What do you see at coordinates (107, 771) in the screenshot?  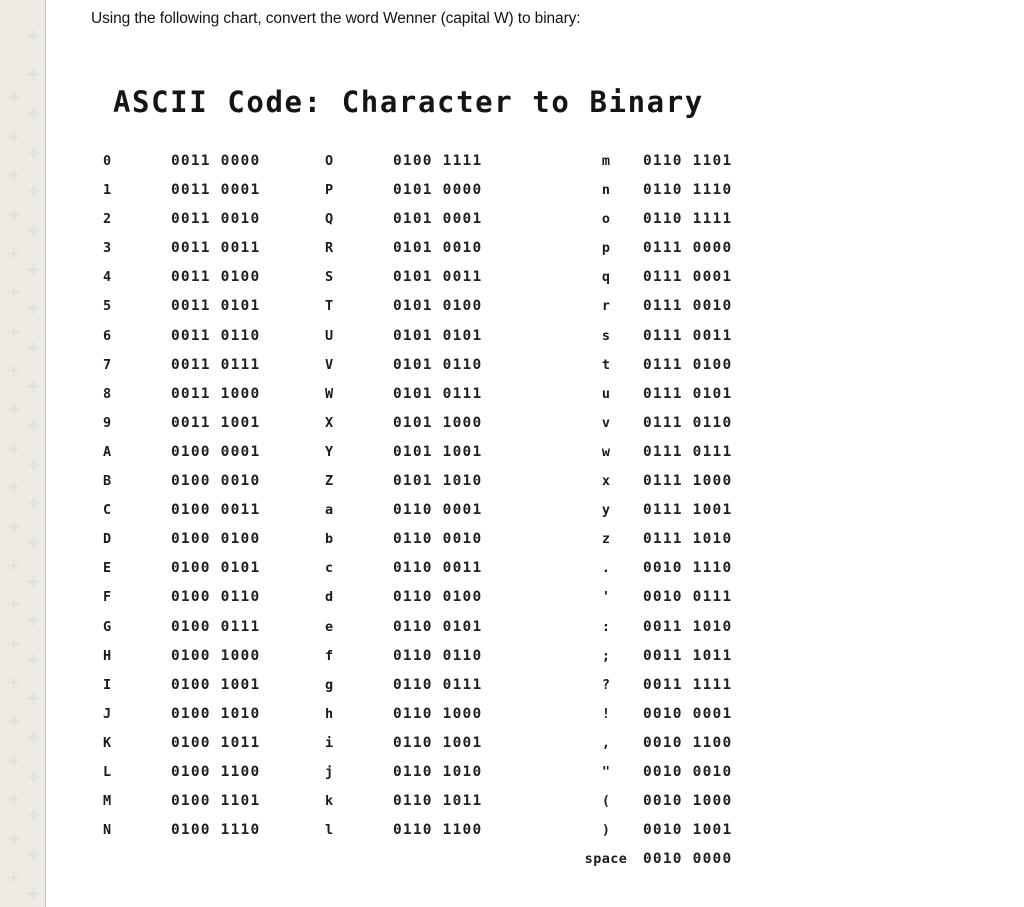 I see `character-cell: L` at bounding box center [107, 771].